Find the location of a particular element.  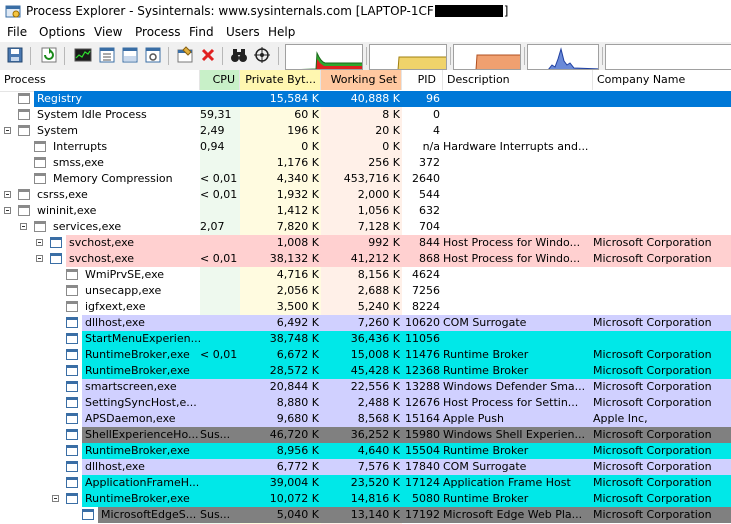

process-row: wininit,exe 1,412 K 1,056 K 632 is located at coordinates (365, 211).